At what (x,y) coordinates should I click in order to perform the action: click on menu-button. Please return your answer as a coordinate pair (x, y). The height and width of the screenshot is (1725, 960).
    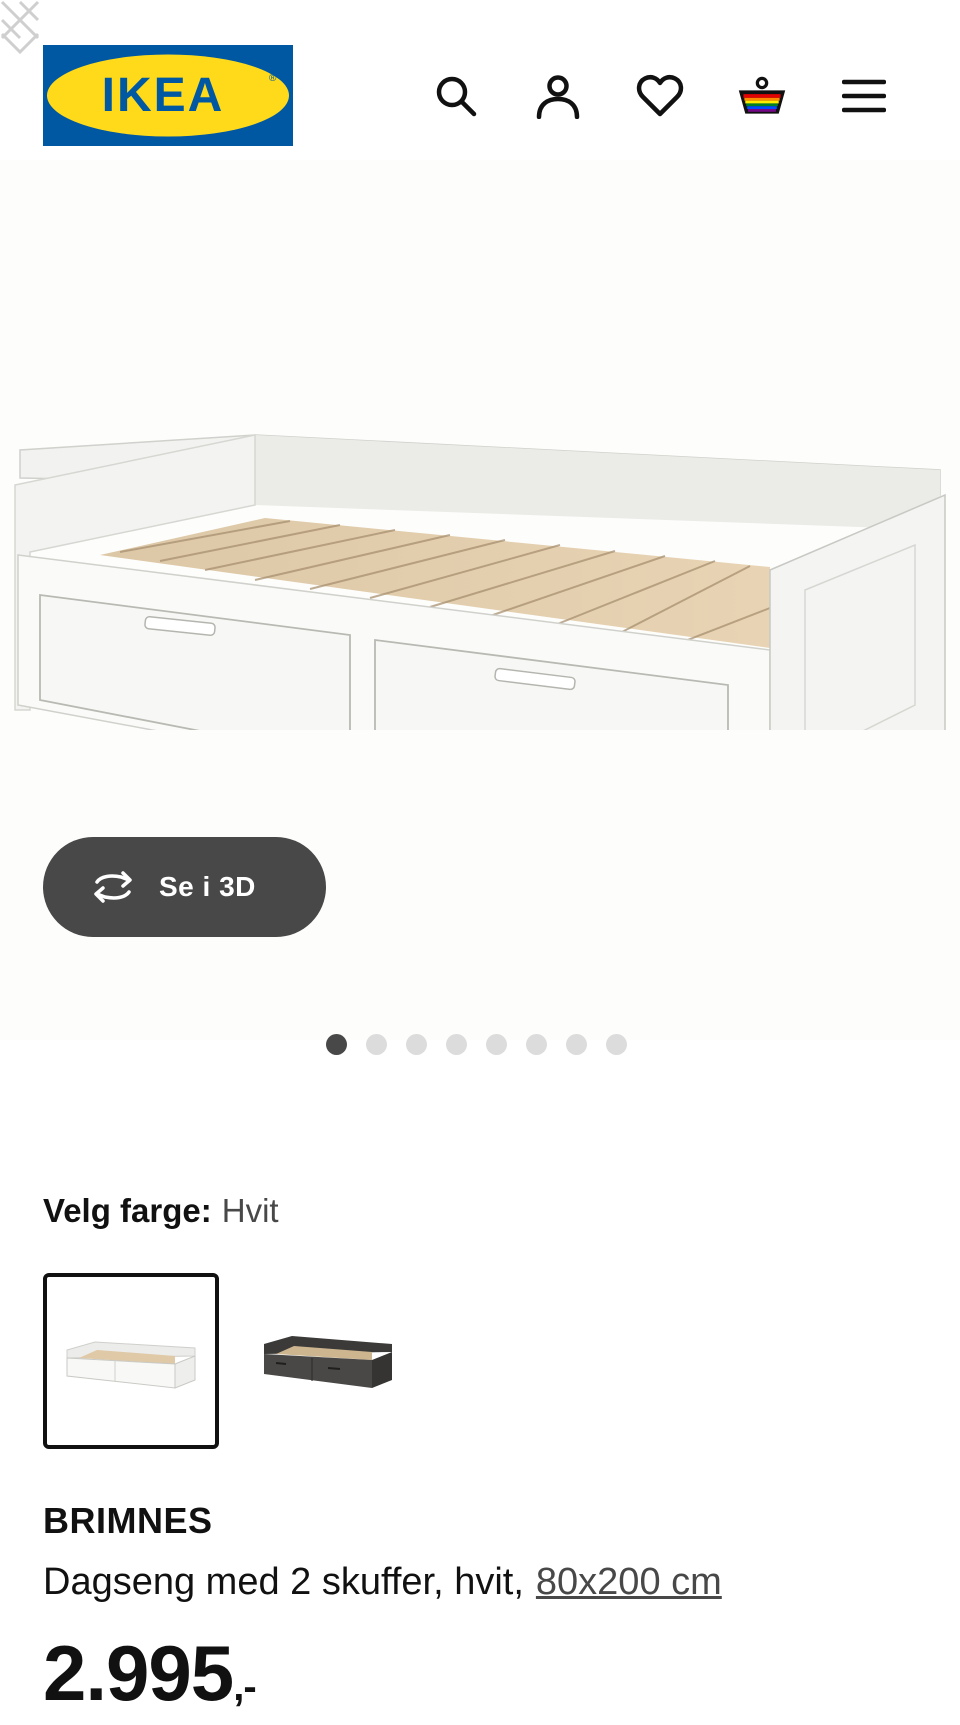
    Looking at the image, I should click on (864, 96).